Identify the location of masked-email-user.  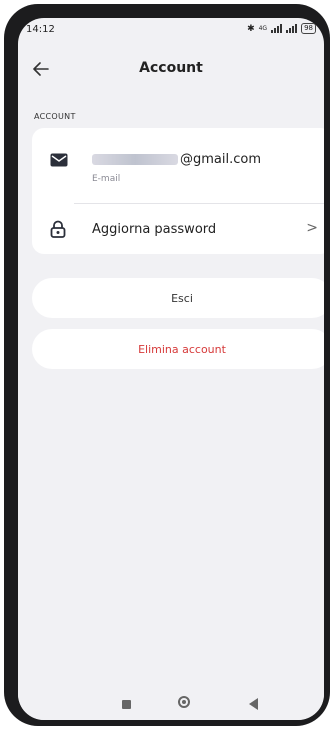
(135, 159).